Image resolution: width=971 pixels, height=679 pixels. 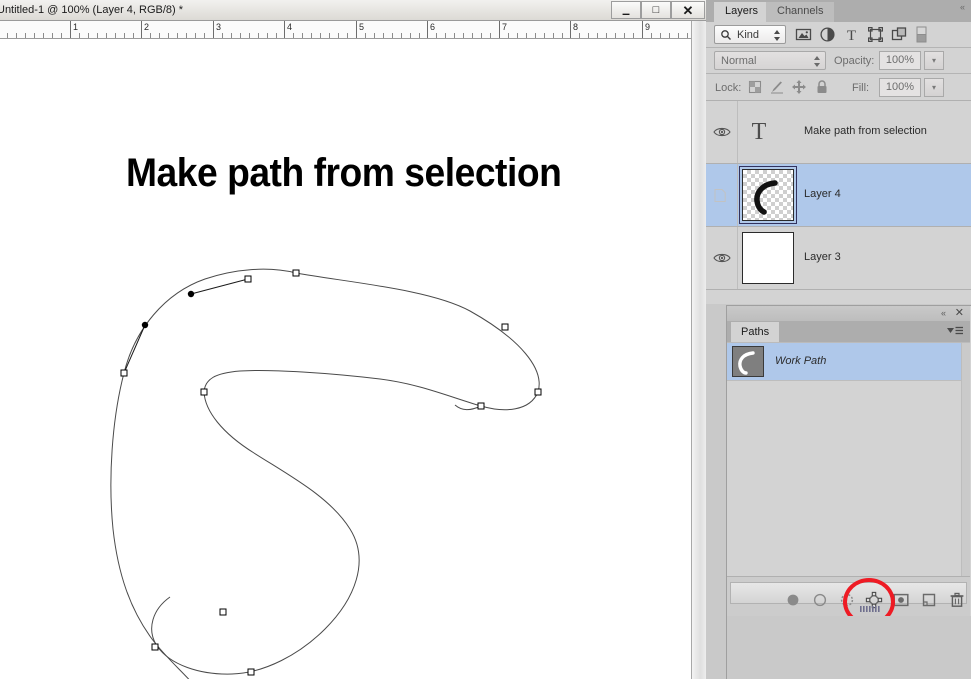 What do you see at coordinates (353, 30) in the screenshot?
I see `horizontal-ruler: 1 2 3 4 5 6 7 8 9` at bounding box center [353, 30].